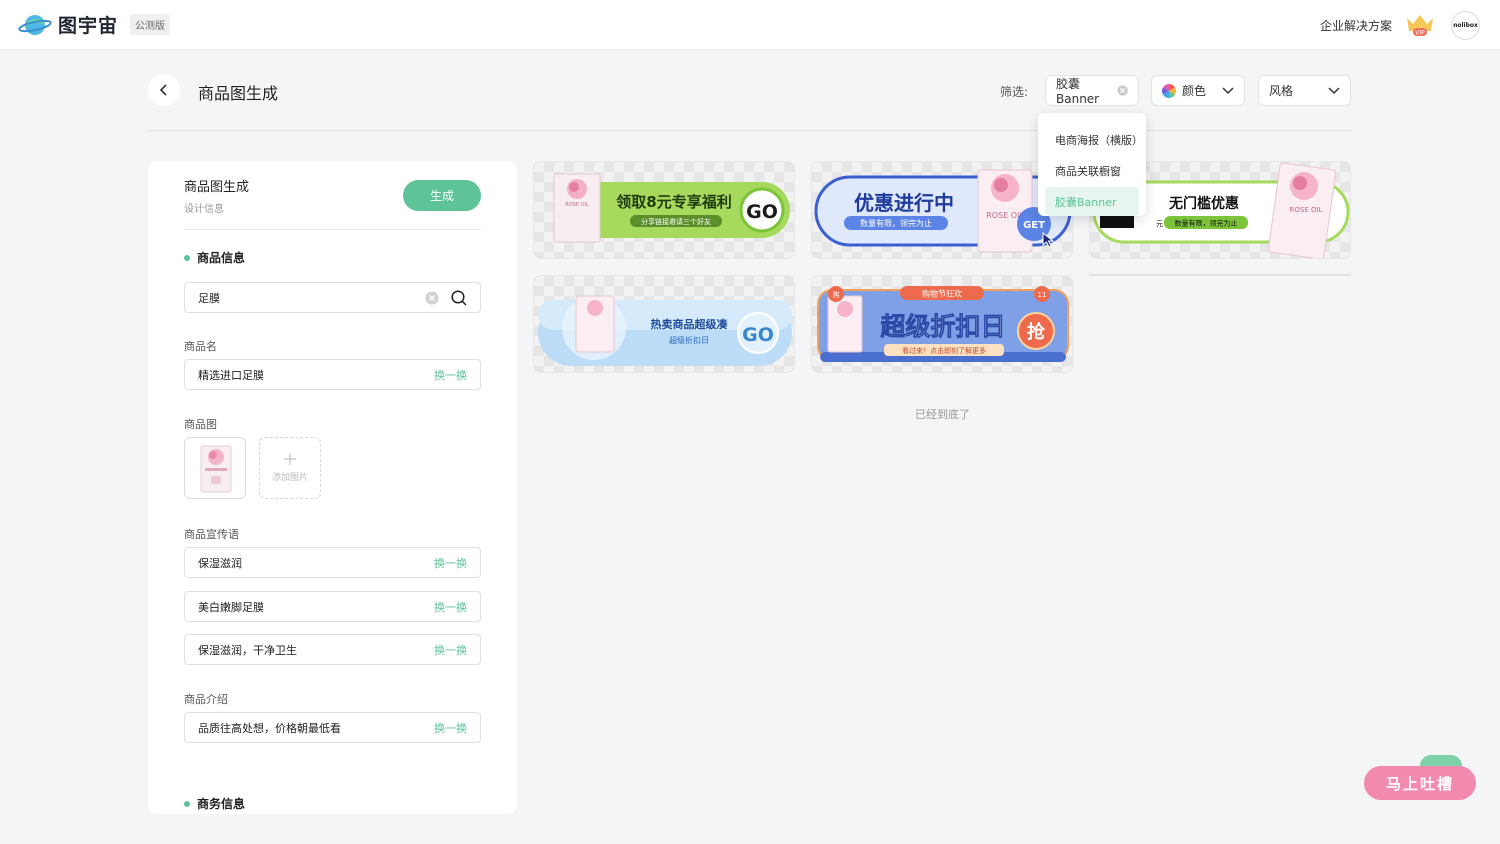 The image size is (1500, 844). What do you see at coordinates (690, 324) in the screenshot?
I see `banner-title: 热卖商品超级凑` at bounding box center [690, 324].